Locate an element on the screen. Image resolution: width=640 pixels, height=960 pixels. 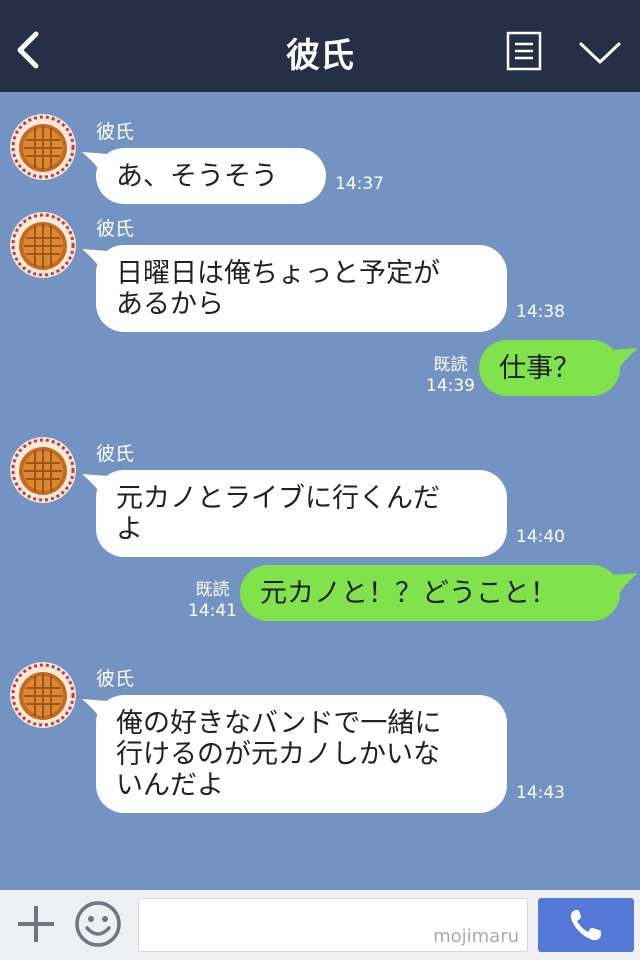
smile-icon is located at coordinates (98, 924).